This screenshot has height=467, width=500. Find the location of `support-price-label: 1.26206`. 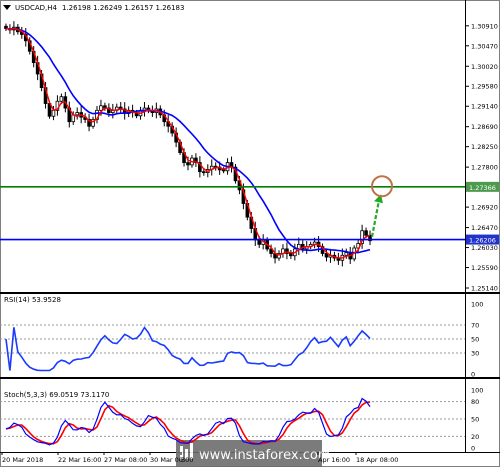

support-price-label: 1.26206 is located at coordinates (482, 241).